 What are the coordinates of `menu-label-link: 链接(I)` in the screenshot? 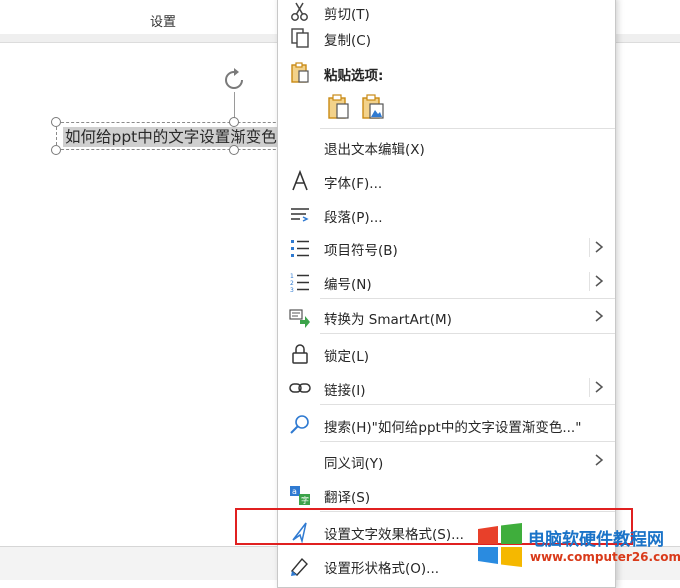 It's located at (345, 391).